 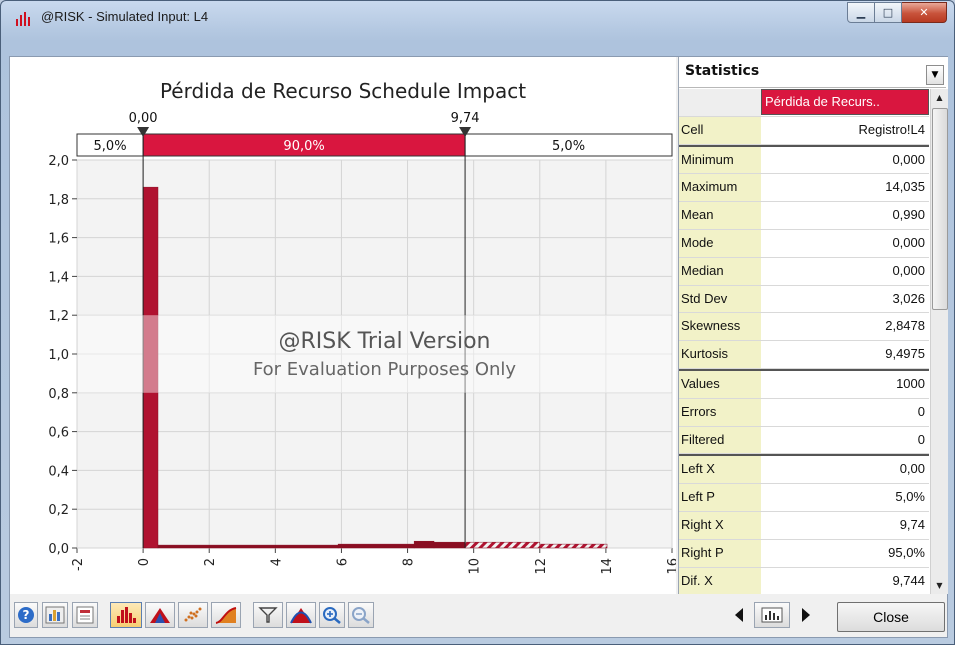 I want to click on x-tick-label: 6, so click(x=342, y=562).